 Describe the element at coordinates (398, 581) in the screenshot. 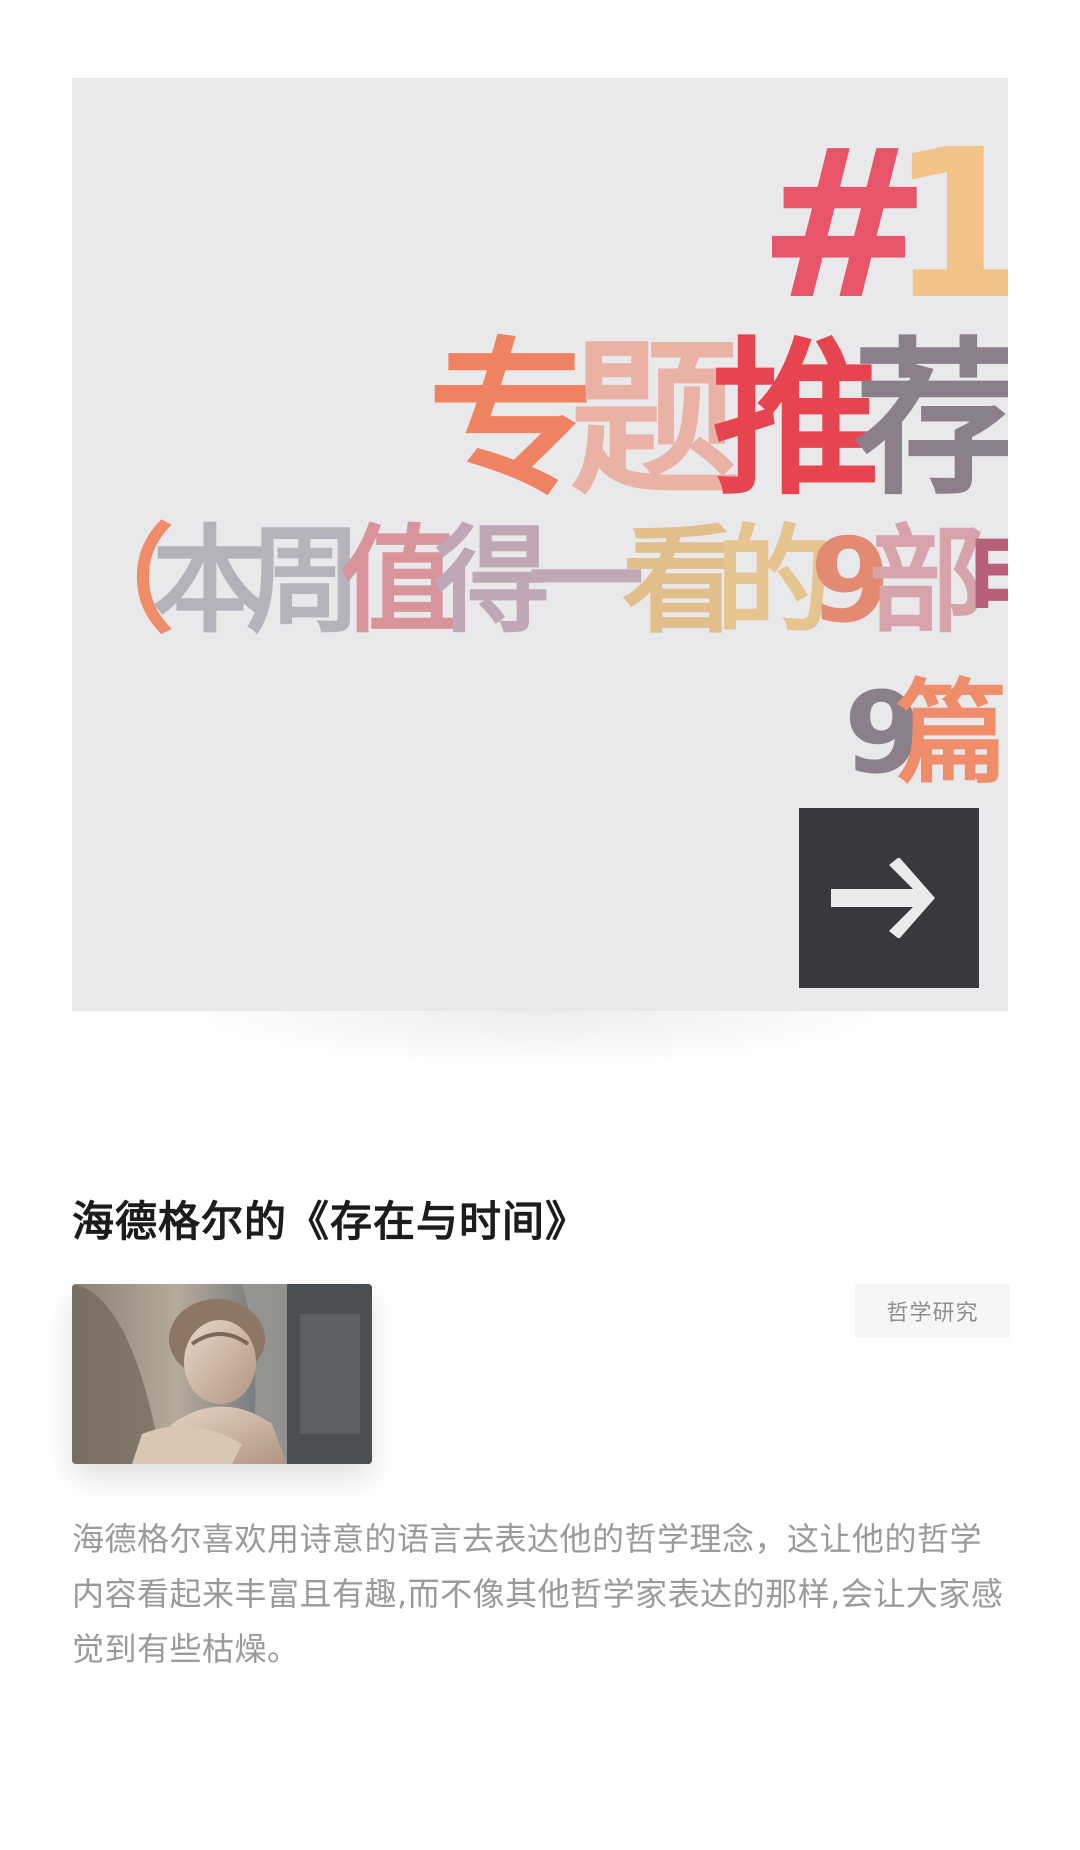

I see `banner-glyph: 值` at that location.